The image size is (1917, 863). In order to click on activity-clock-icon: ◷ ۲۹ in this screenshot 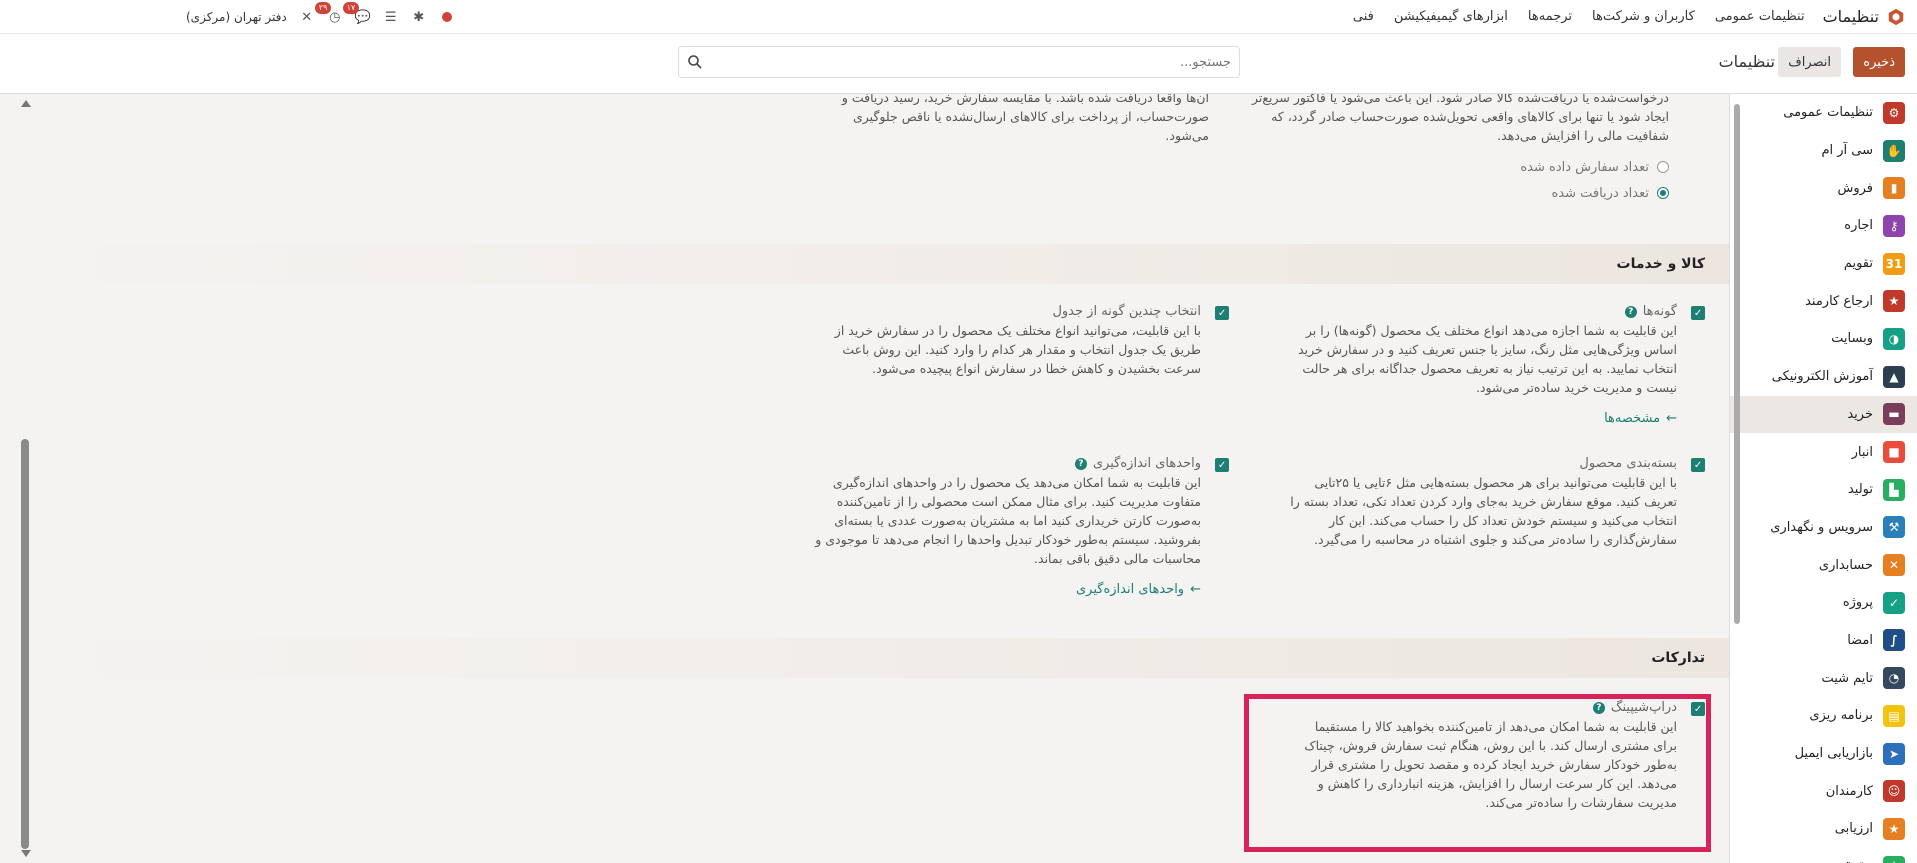, I will do `click(328, 13)`.